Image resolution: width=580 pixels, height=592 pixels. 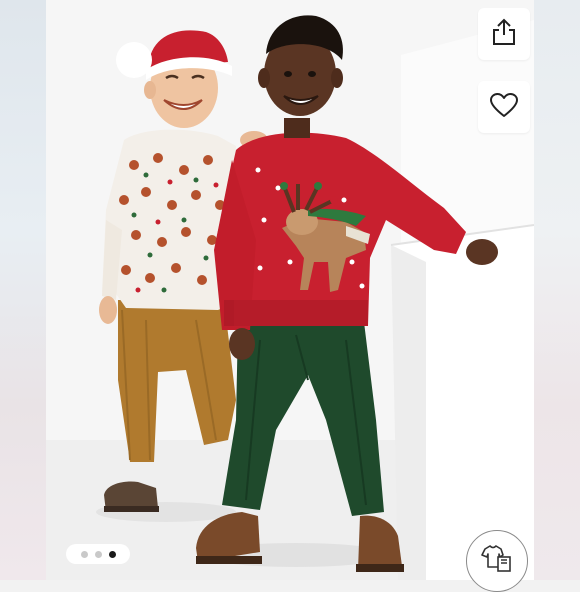 I want to click on carousel-dot-active, so click(x=112, y=554).